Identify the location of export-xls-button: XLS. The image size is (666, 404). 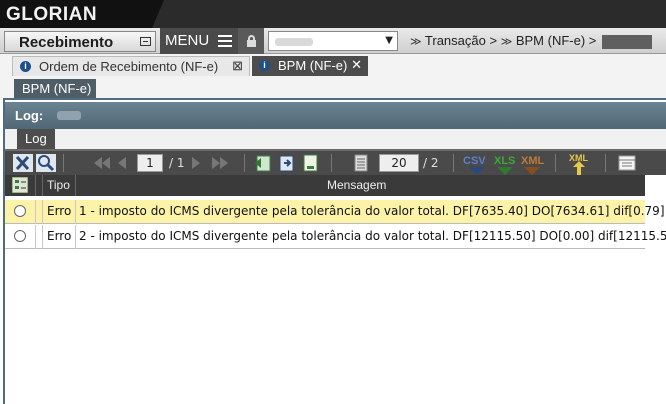
(504, 161).